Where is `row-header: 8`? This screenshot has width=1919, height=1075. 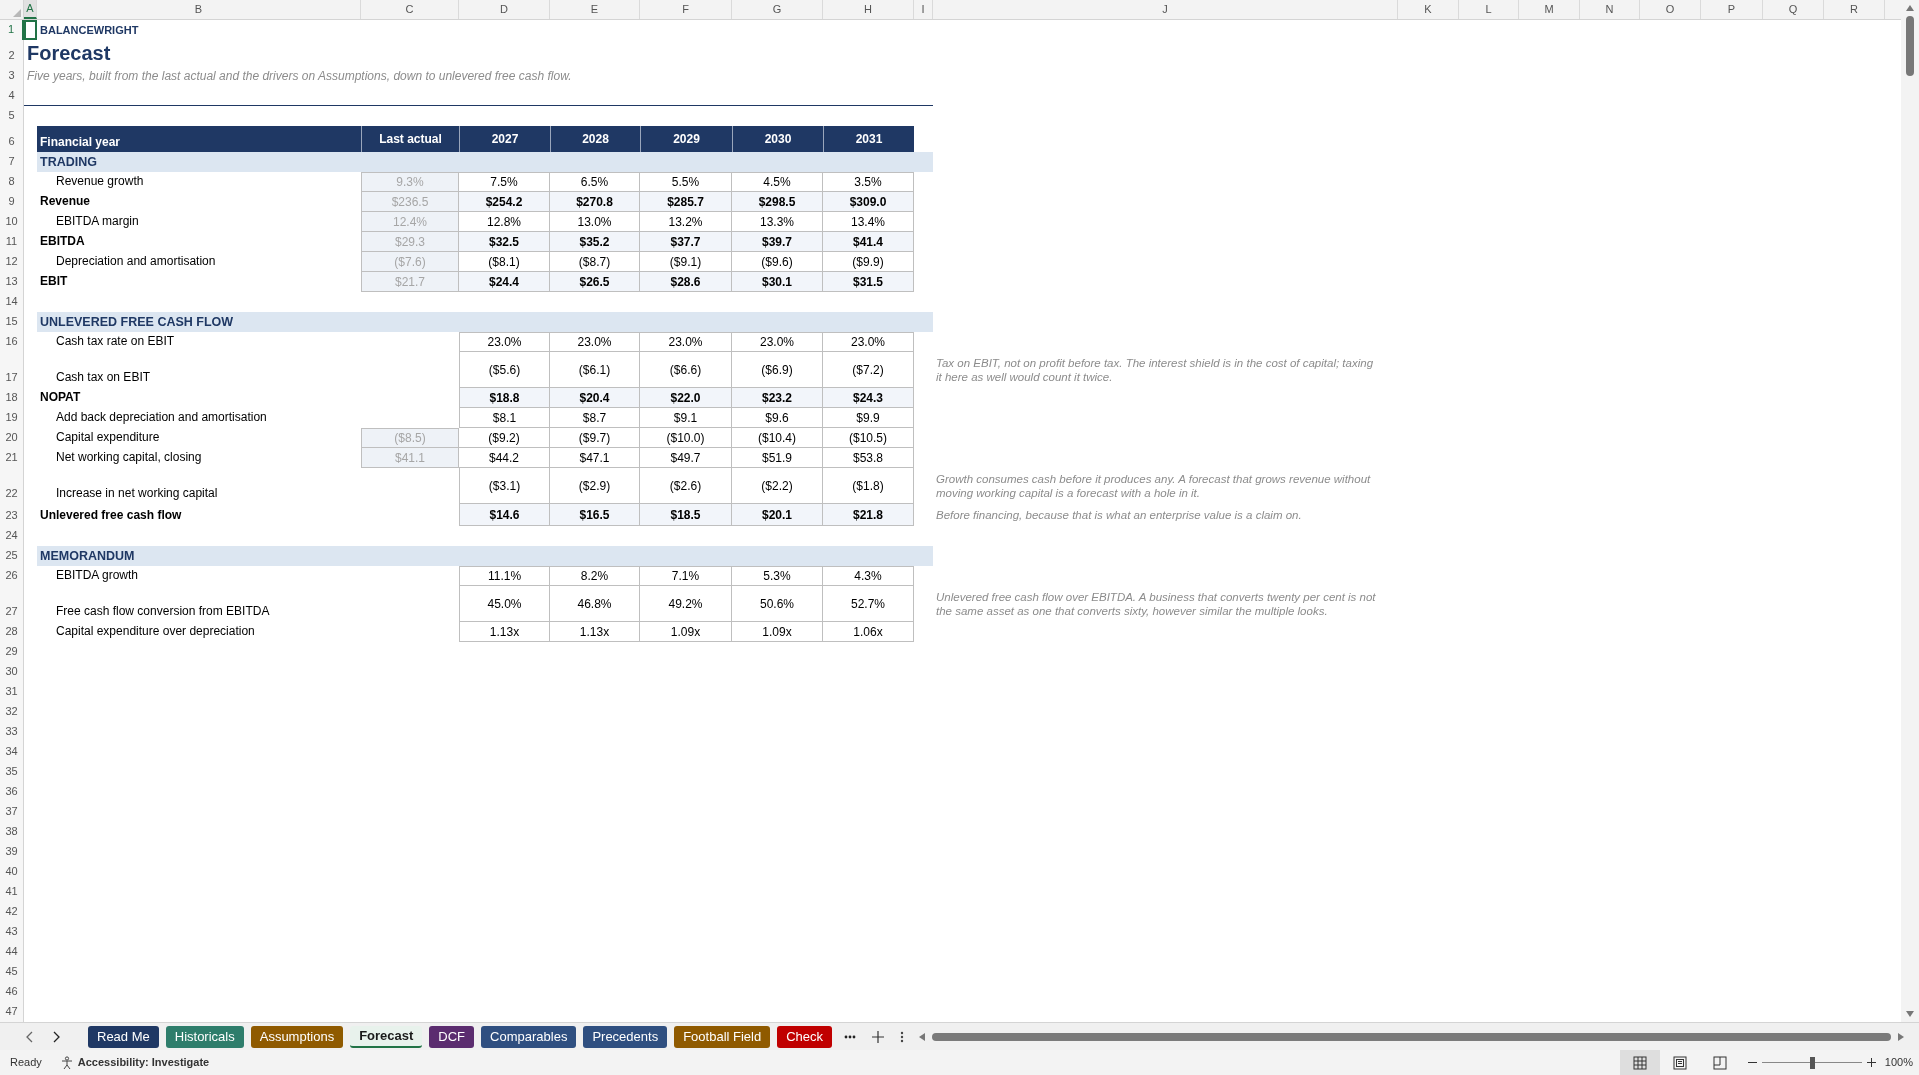
row-header: 8 is located at coordinates (12, 182).